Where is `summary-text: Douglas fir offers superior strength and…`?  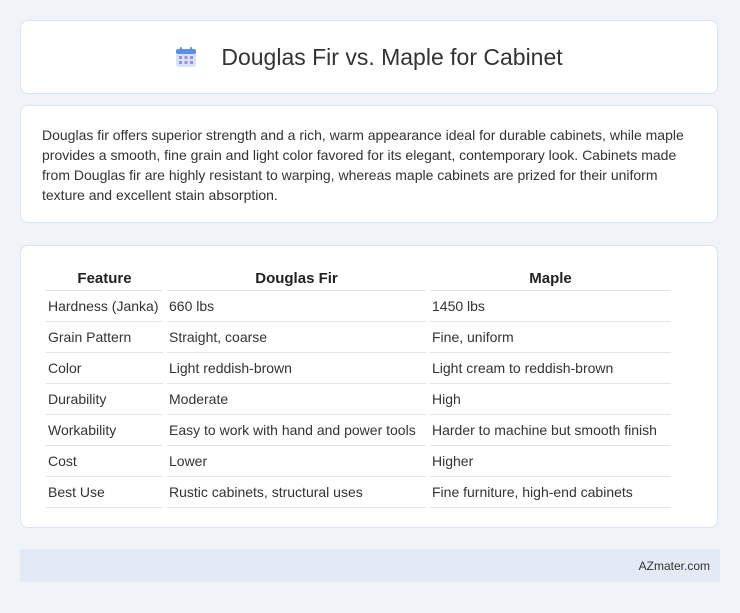 summary-text: Douglas fir offers superior strength and… is located at coordinates (363, 165).